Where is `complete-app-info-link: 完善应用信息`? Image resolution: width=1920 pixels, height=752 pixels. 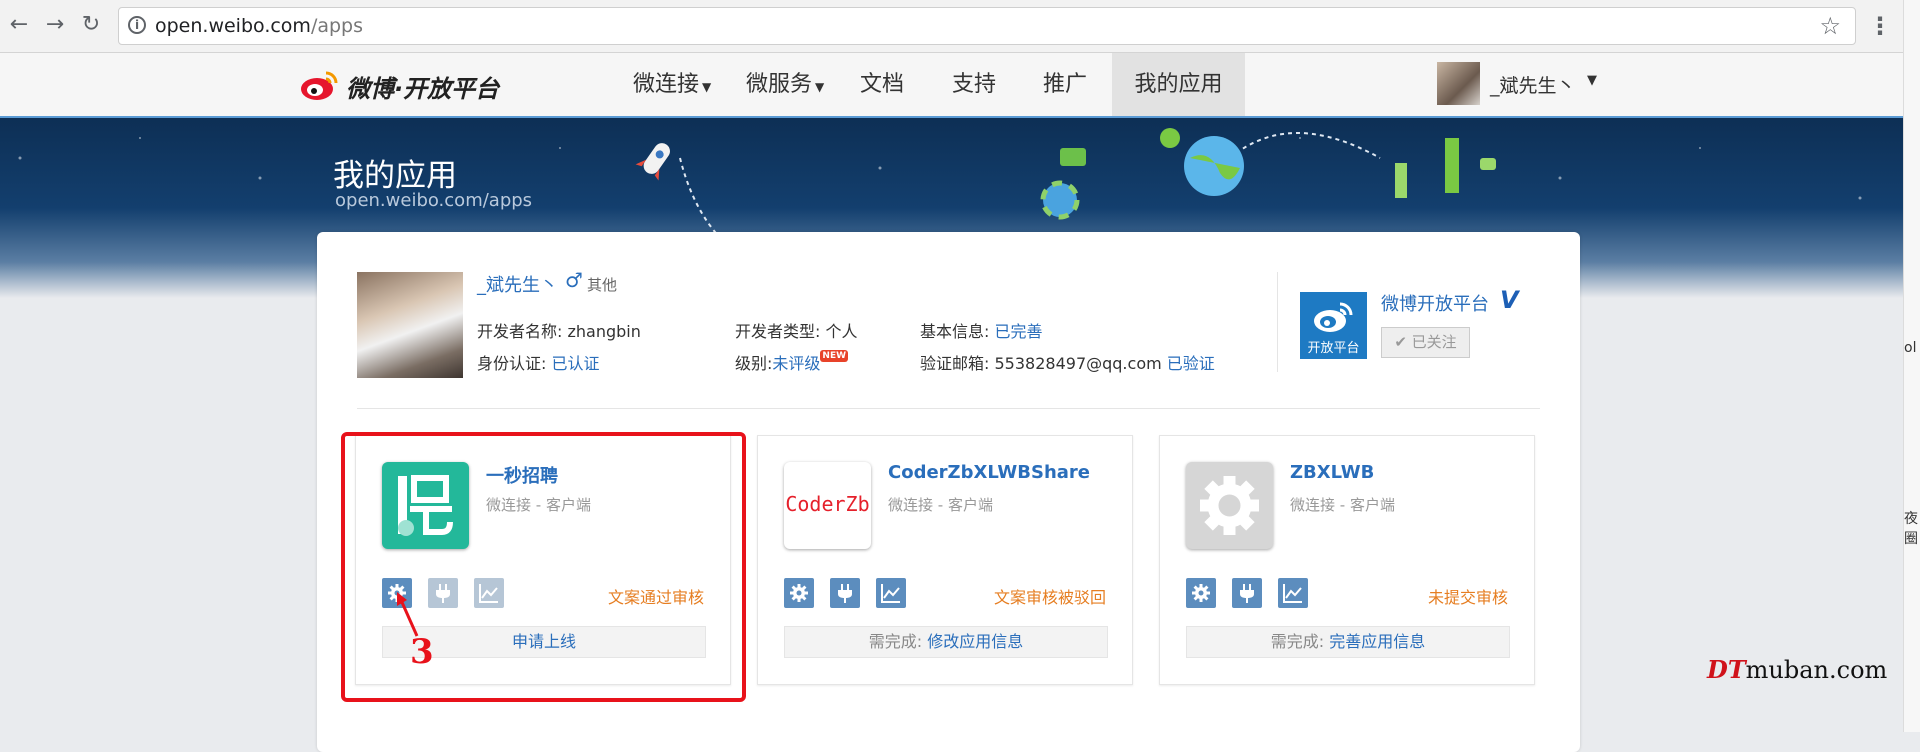
complete-app-info-link: 完善应用信息 is located at coordinates (1377, 641).